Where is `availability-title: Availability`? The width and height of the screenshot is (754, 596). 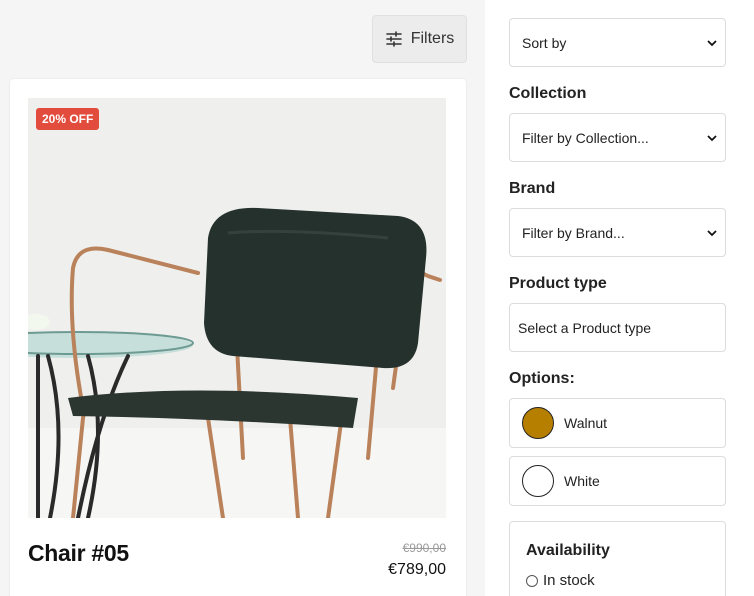
availability-title: Availability is located at coordinates (568, 550).